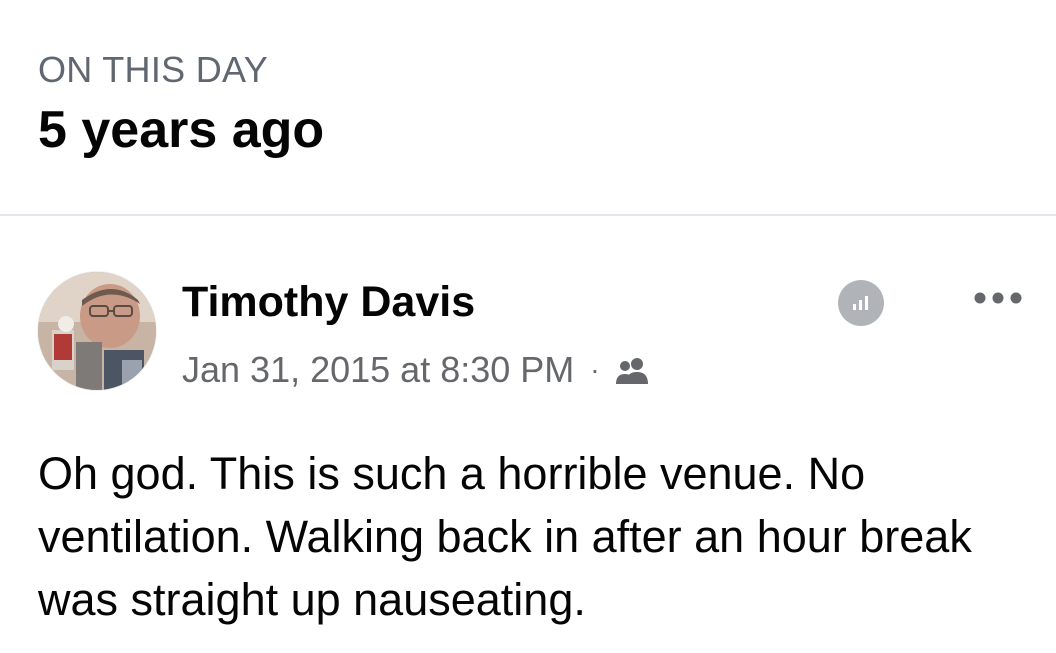 The width and height of the screenshot is (1056, 653). What do you see at coordinates (153, 69) in the screenshot?
I see `memory-overline: ON THIS DAY` at bounding box center [153, 69].